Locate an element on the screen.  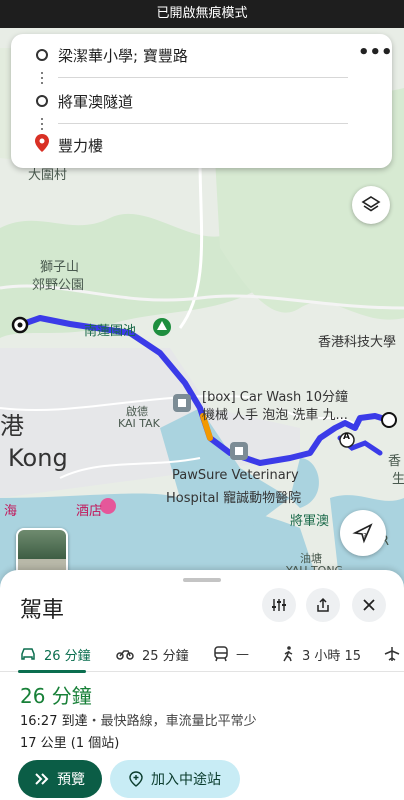
route-distance: 17 公里 (1 個站) is located at coordinates (70, 743).